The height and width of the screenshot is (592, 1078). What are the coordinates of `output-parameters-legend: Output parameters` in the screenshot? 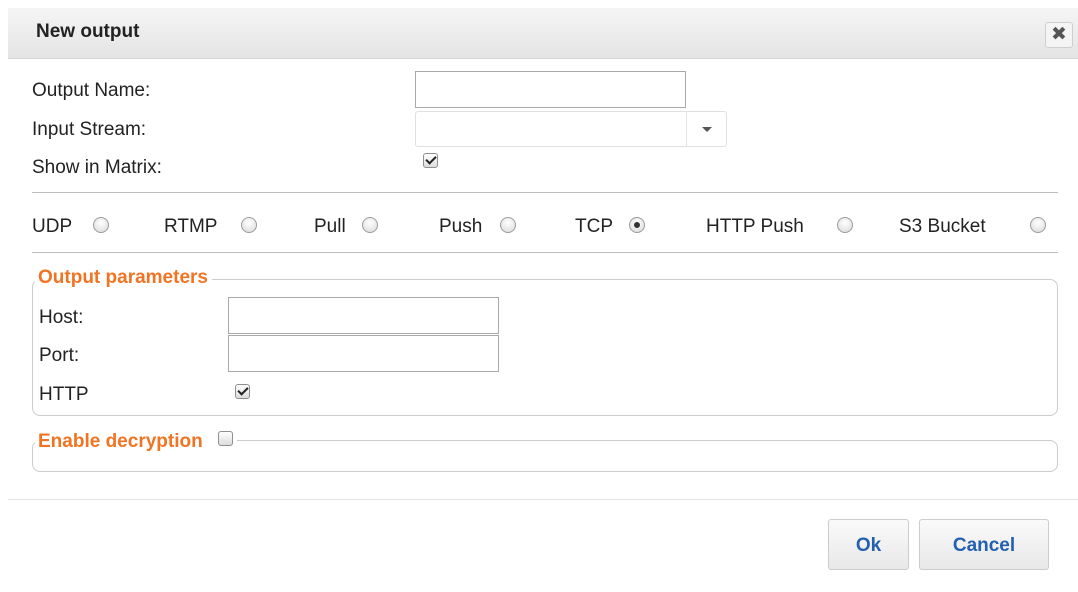 It's located at (123, 278).